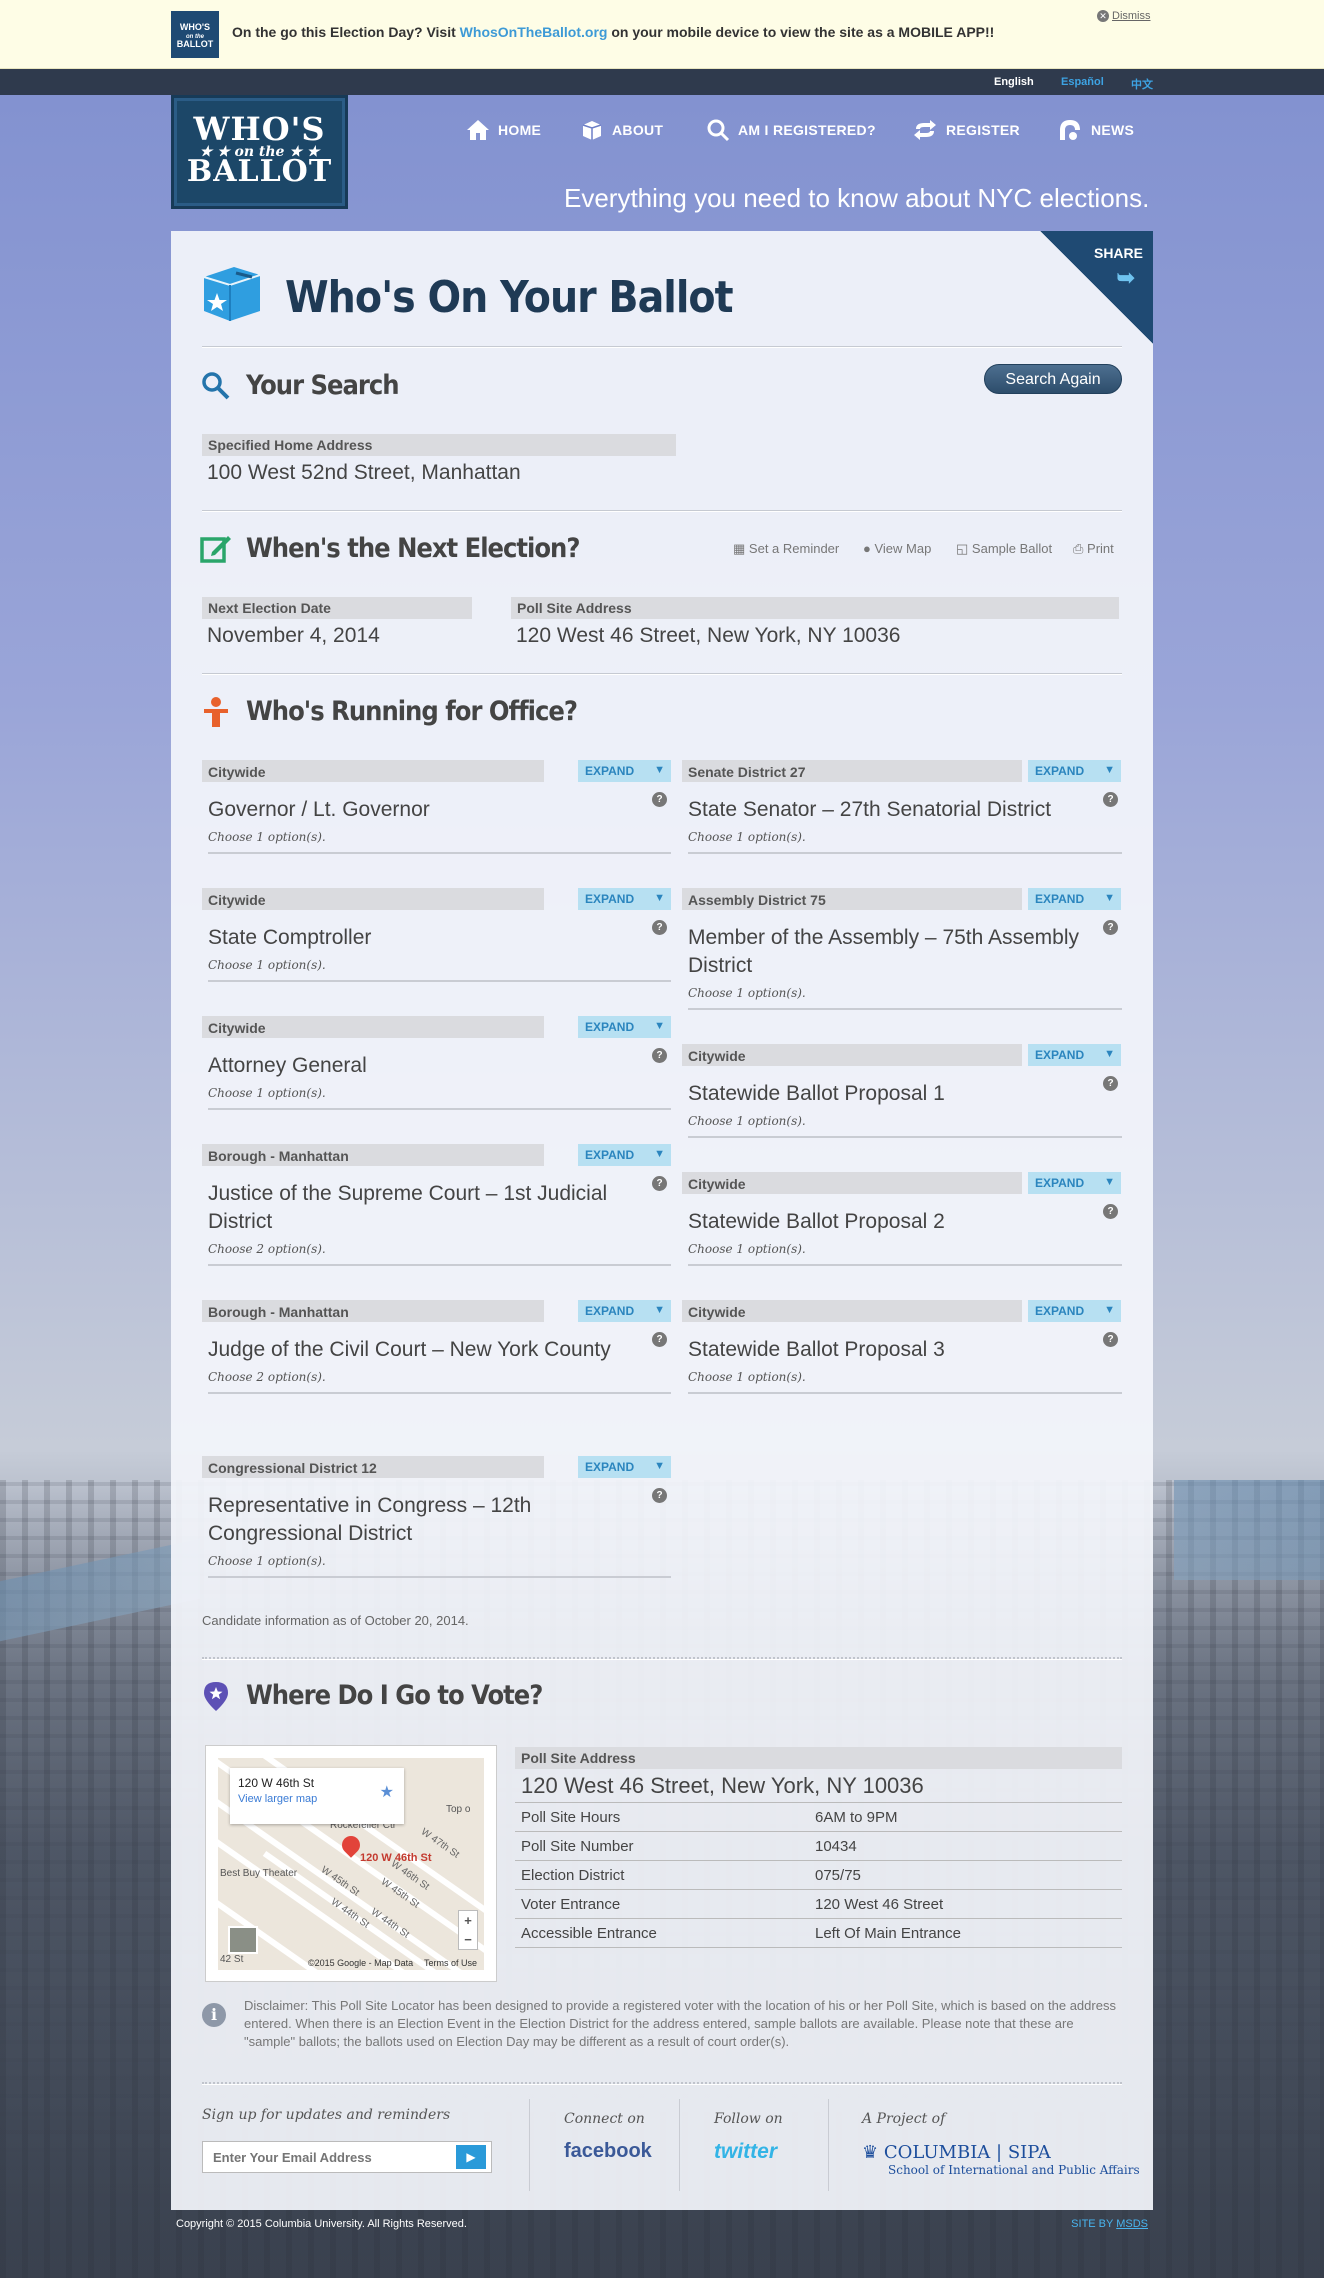 This screenshot has height=2278, width=1324. What do you see at coordinates (520, 130) in the screenshot?
I see `nav-home-label: HOME` at bounding box center [520, 130].